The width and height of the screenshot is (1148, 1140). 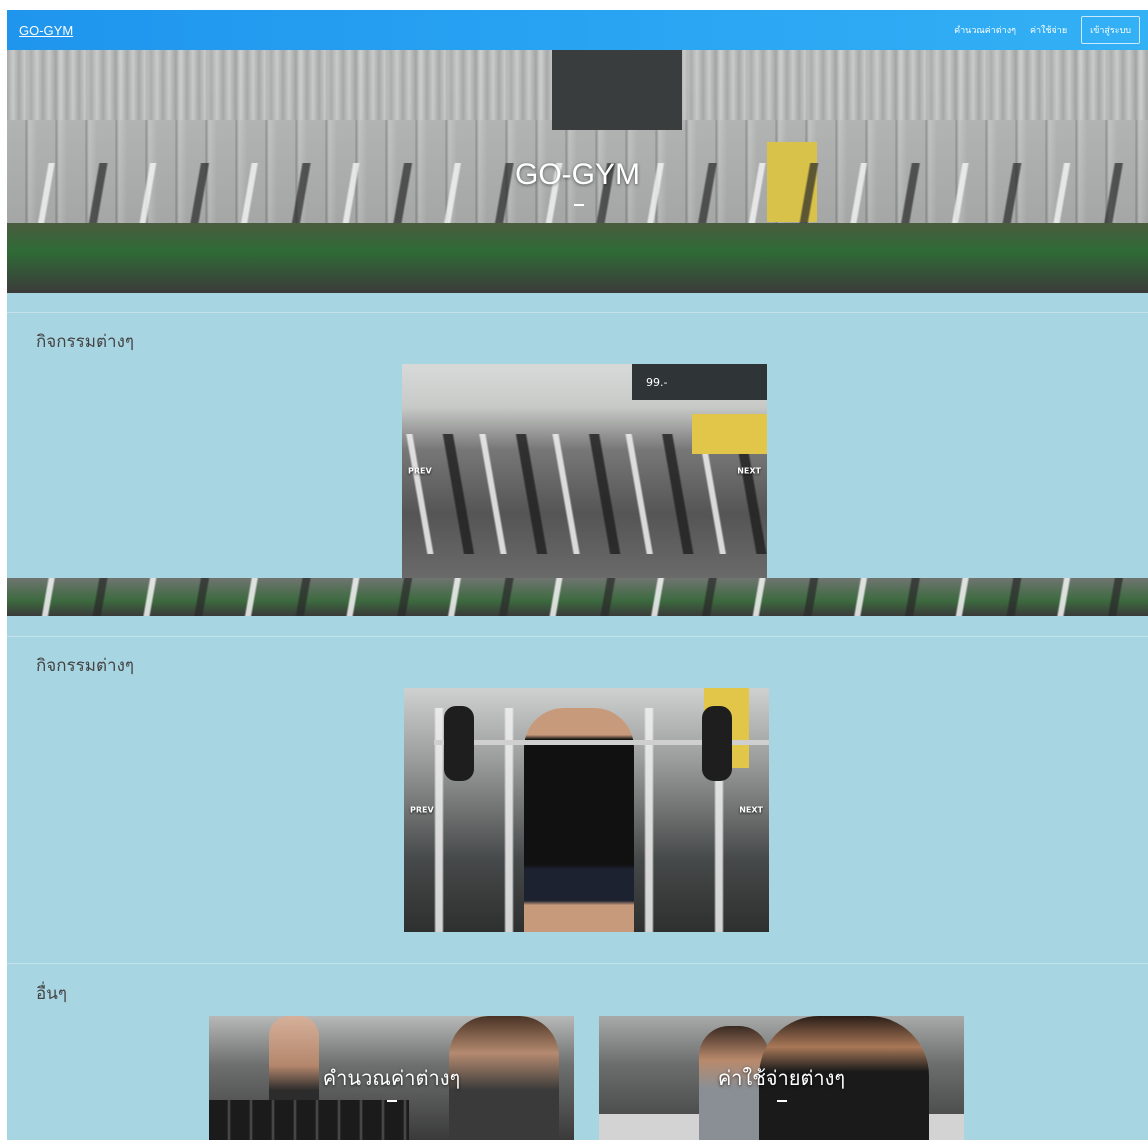 I want to click on card-title: คำนวณค่าต่างๆ, so click(x=391, y=1078).